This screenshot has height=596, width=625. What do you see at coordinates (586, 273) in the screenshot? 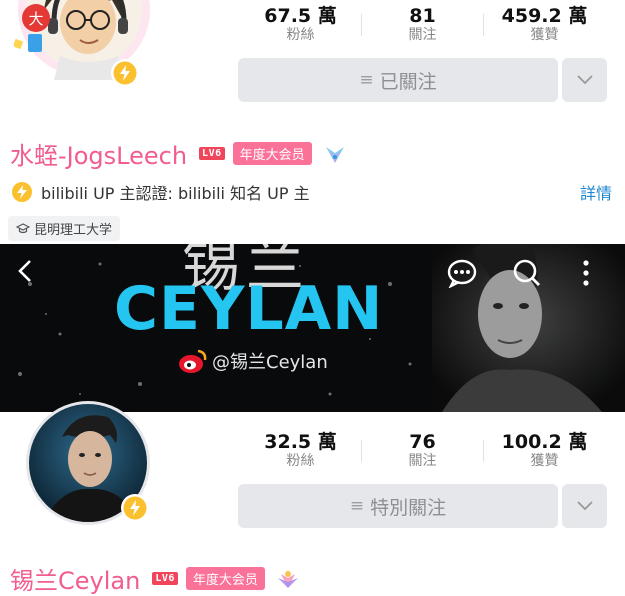
I see `more-vertical-icon` at bounding box center [586, 273].